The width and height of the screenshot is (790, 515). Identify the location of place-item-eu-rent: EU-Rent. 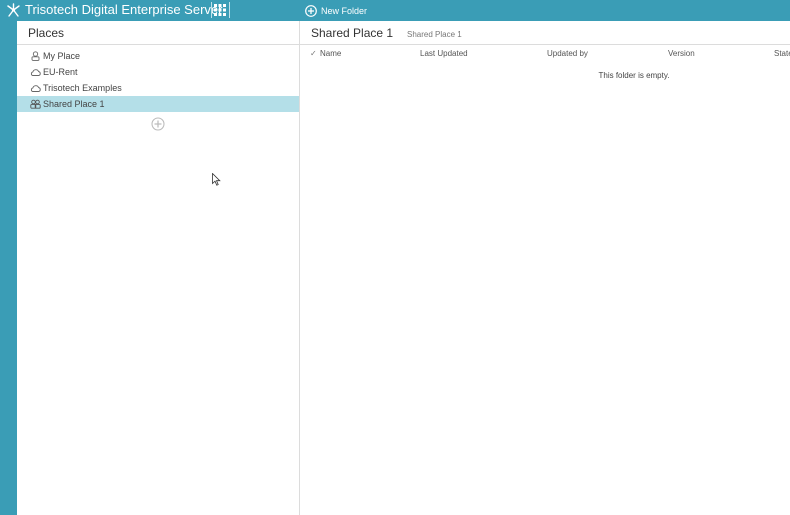
(158, 72).